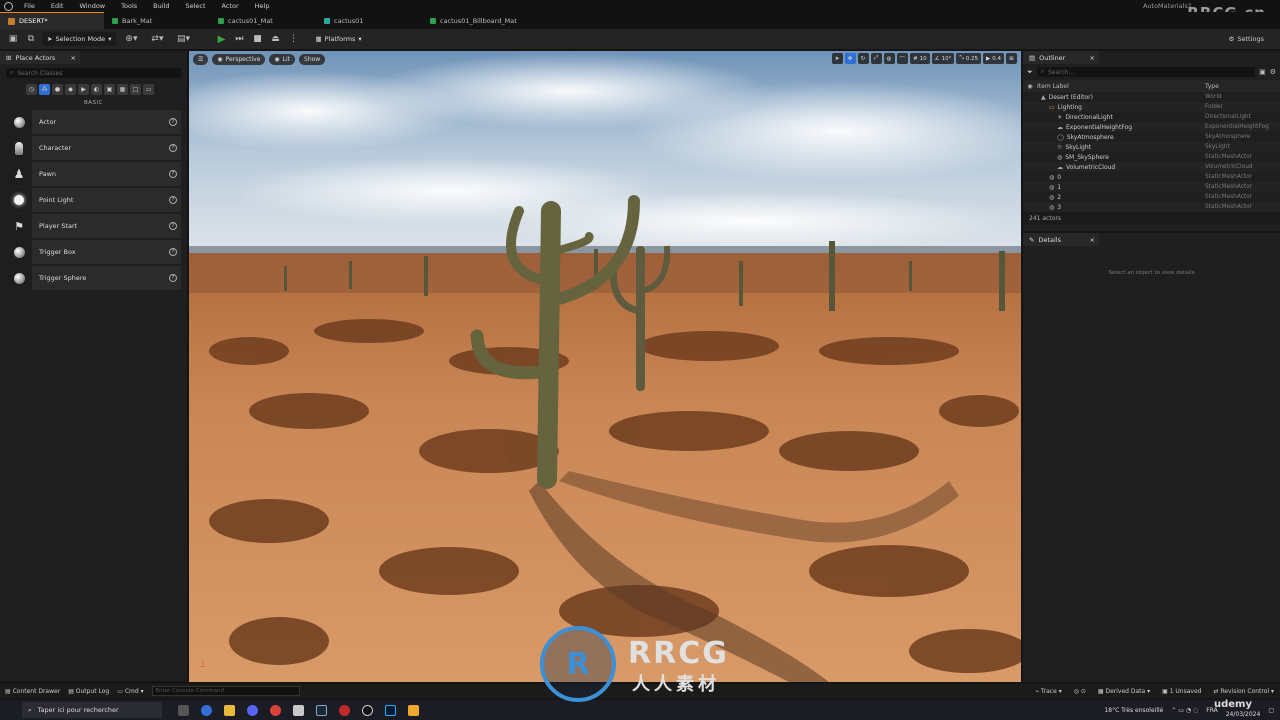  Describe the element at coordinates (109, 89) in the screenshot. I see `volumes-icon: ▣` at that location.